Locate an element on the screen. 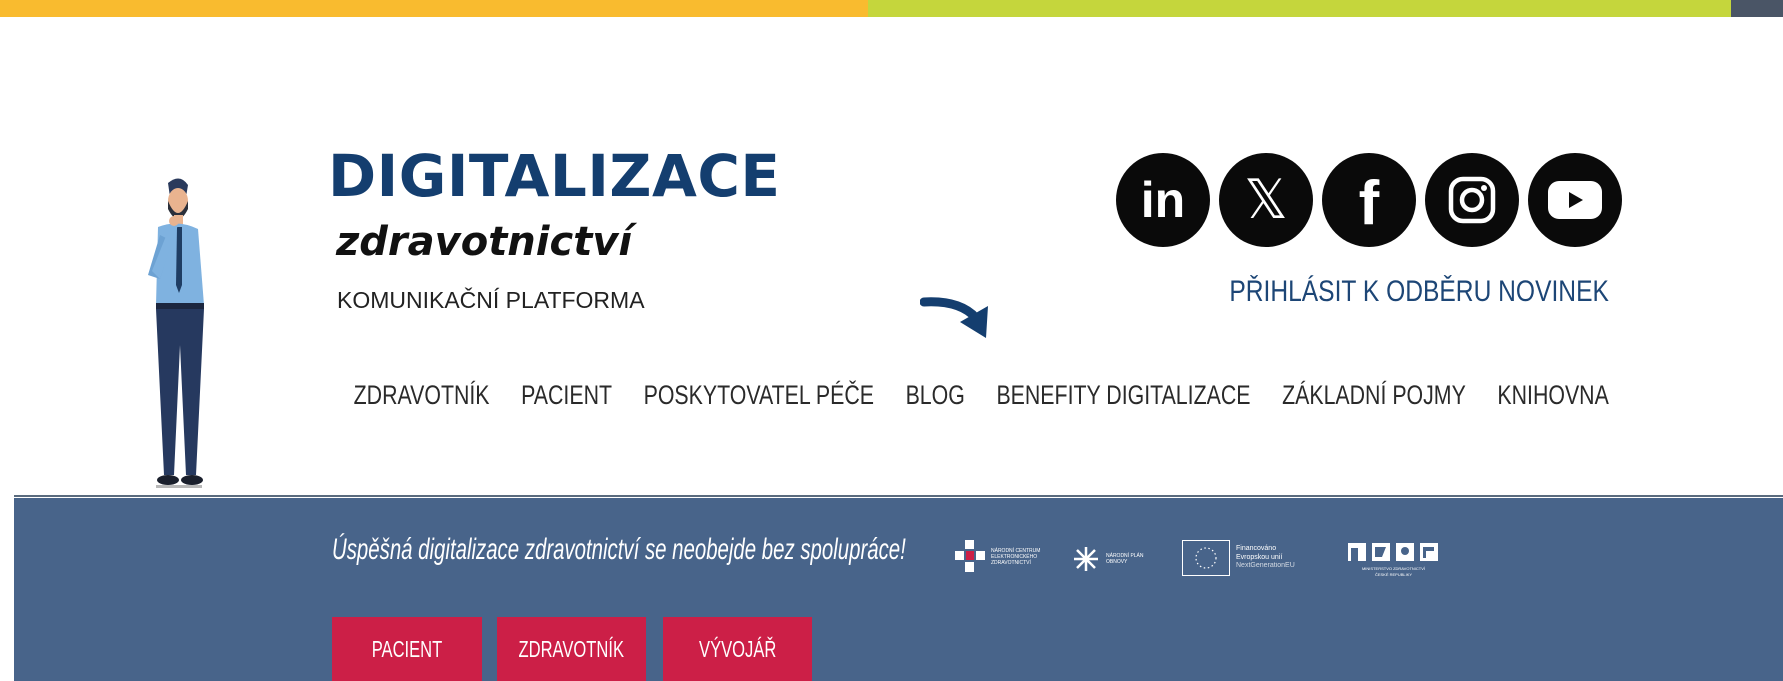 This screenshot has width=1783, height=681. top-bar-dark-segment is located at coordinates (1757, 8).